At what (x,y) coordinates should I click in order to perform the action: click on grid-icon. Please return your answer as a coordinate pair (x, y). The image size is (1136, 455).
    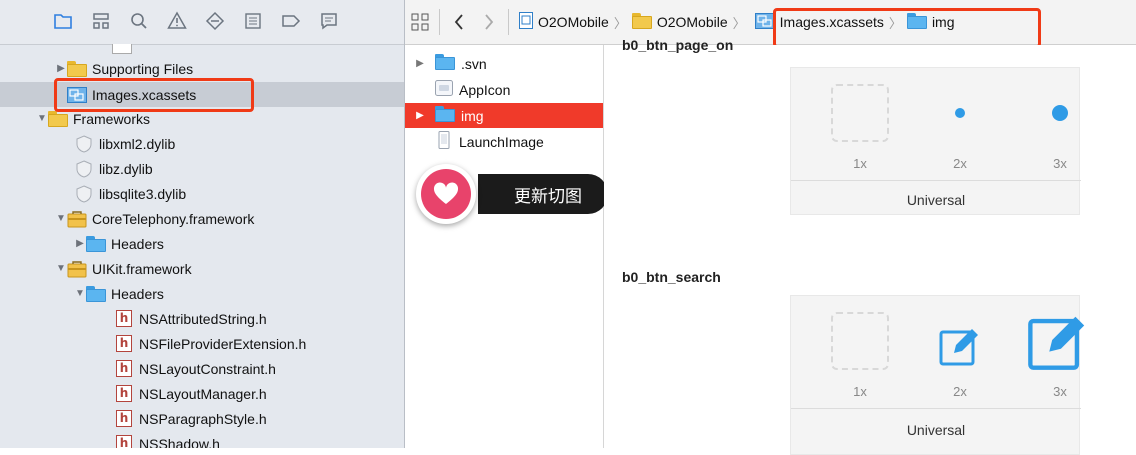
    Looking at the image, I should click on (420, 22).